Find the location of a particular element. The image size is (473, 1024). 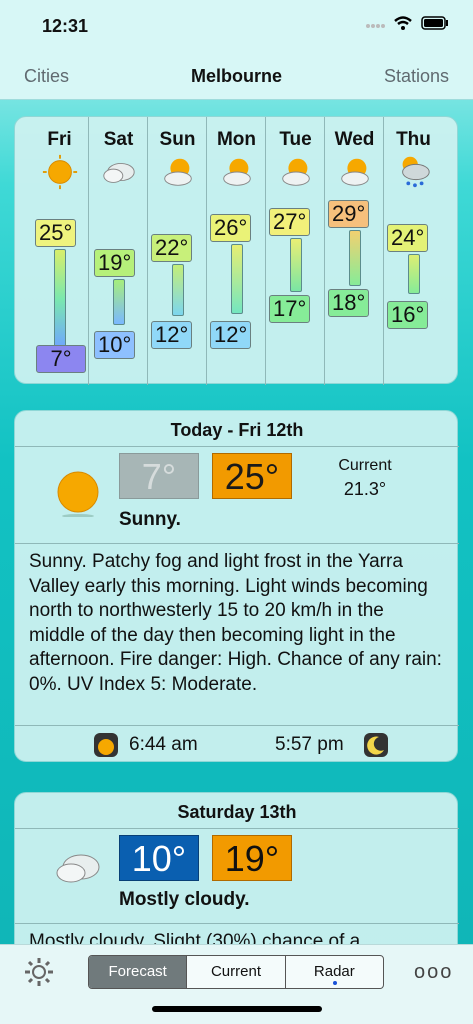

card-heading: Saturday 13th is located at coordinates (237, 811).